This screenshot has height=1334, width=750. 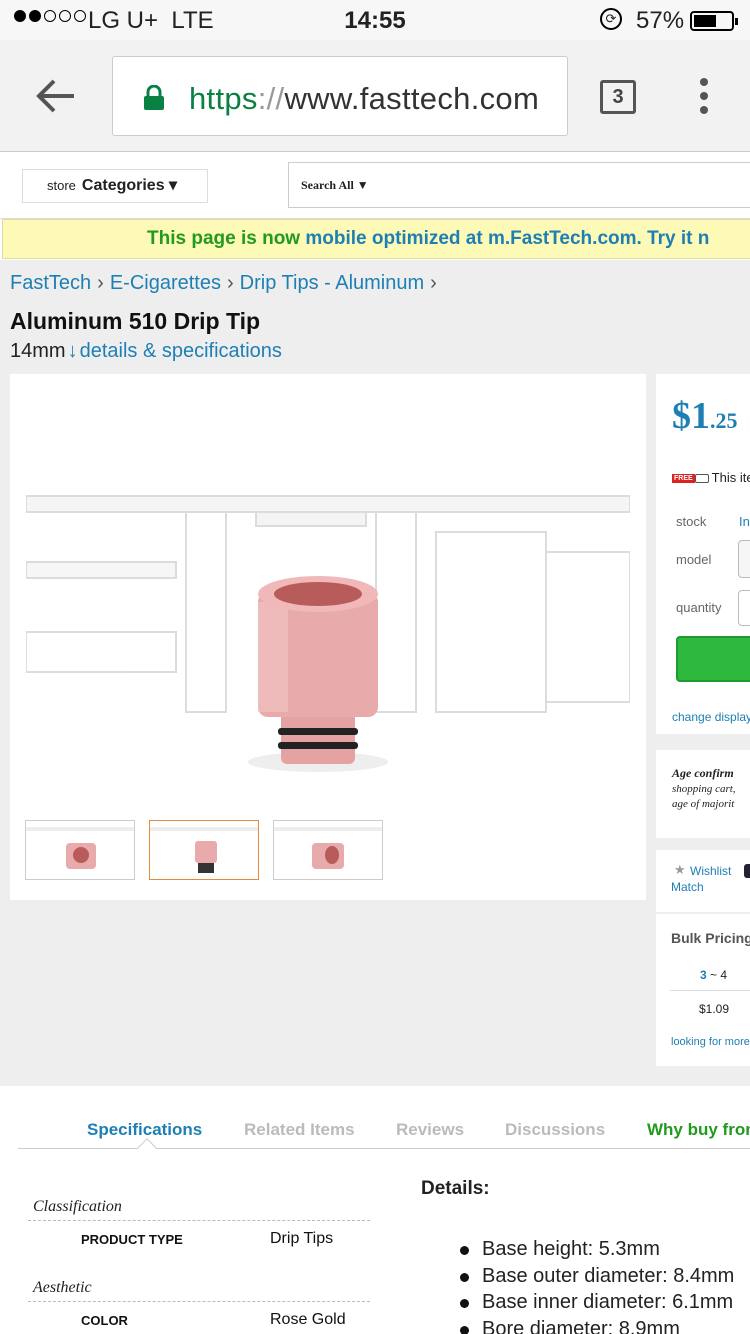 What do you see at coordinates (77, 1206) in the screenshot?
I see `spec-group-classification: Classification` at bounding box center [77, 1206].